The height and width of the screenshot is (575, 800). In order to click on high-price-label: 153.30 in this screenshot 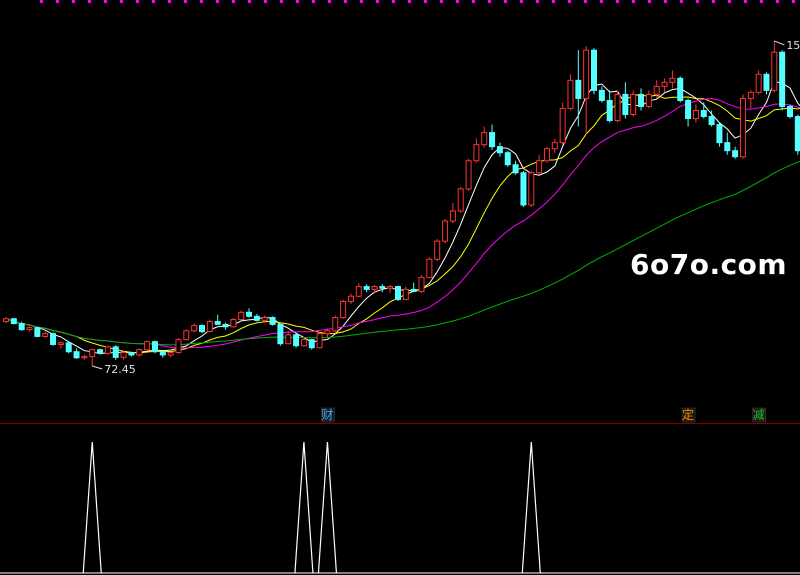, I will do `click(793, 45)`.